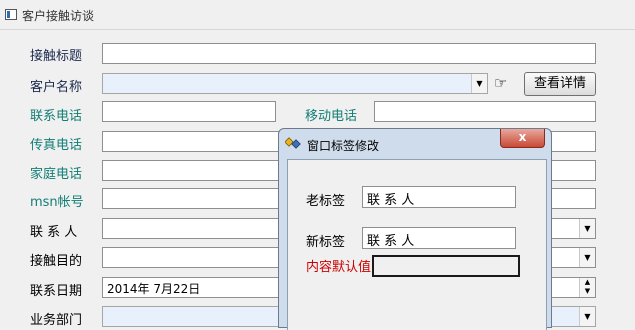  I want to click on close-button: x, so click(522, 138).